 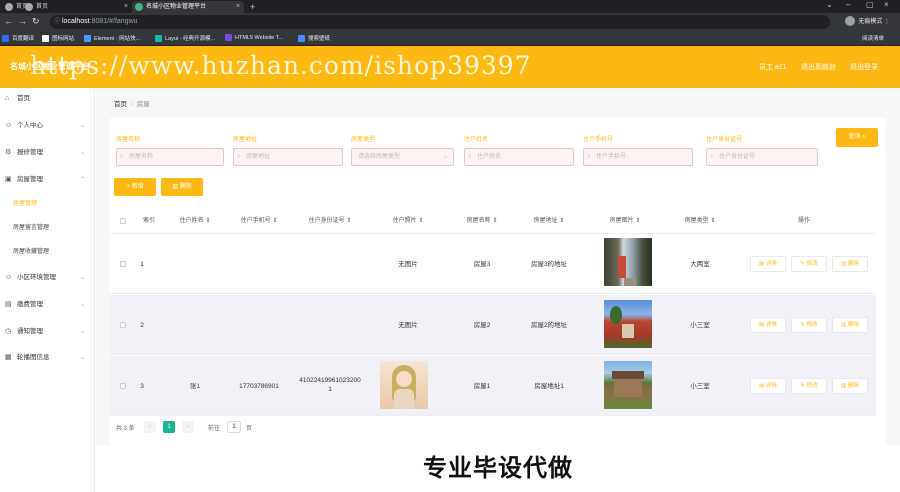 What do you see at coordinates (47, 252) in the screenshot?
I see `sidebar-subitem-house-favorite: 房屋收藏管理` at bounding box center [47, 252].